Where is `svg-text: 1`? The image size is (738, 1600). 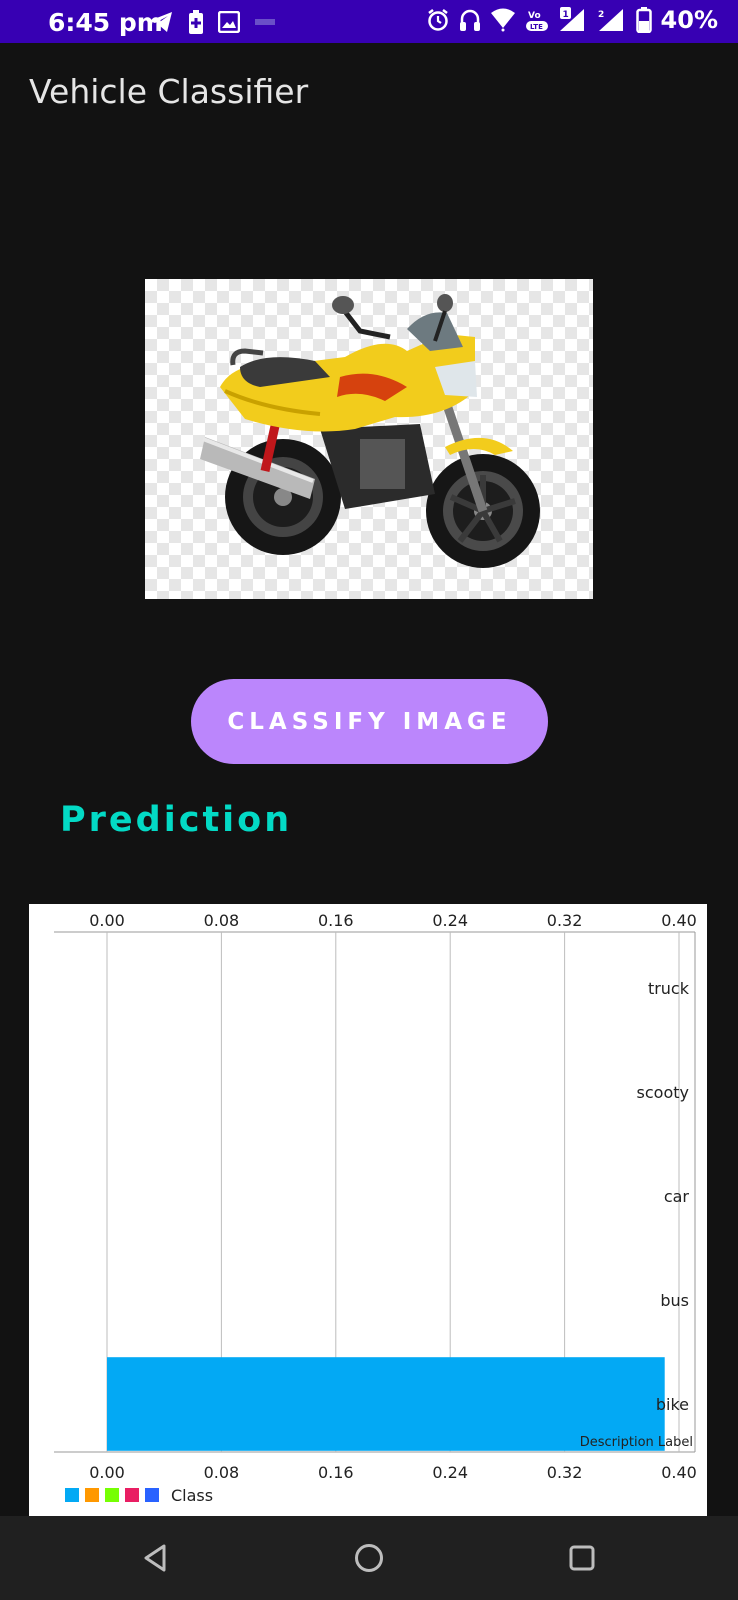 svg-text: 1 is located at coordinates (565, 15).